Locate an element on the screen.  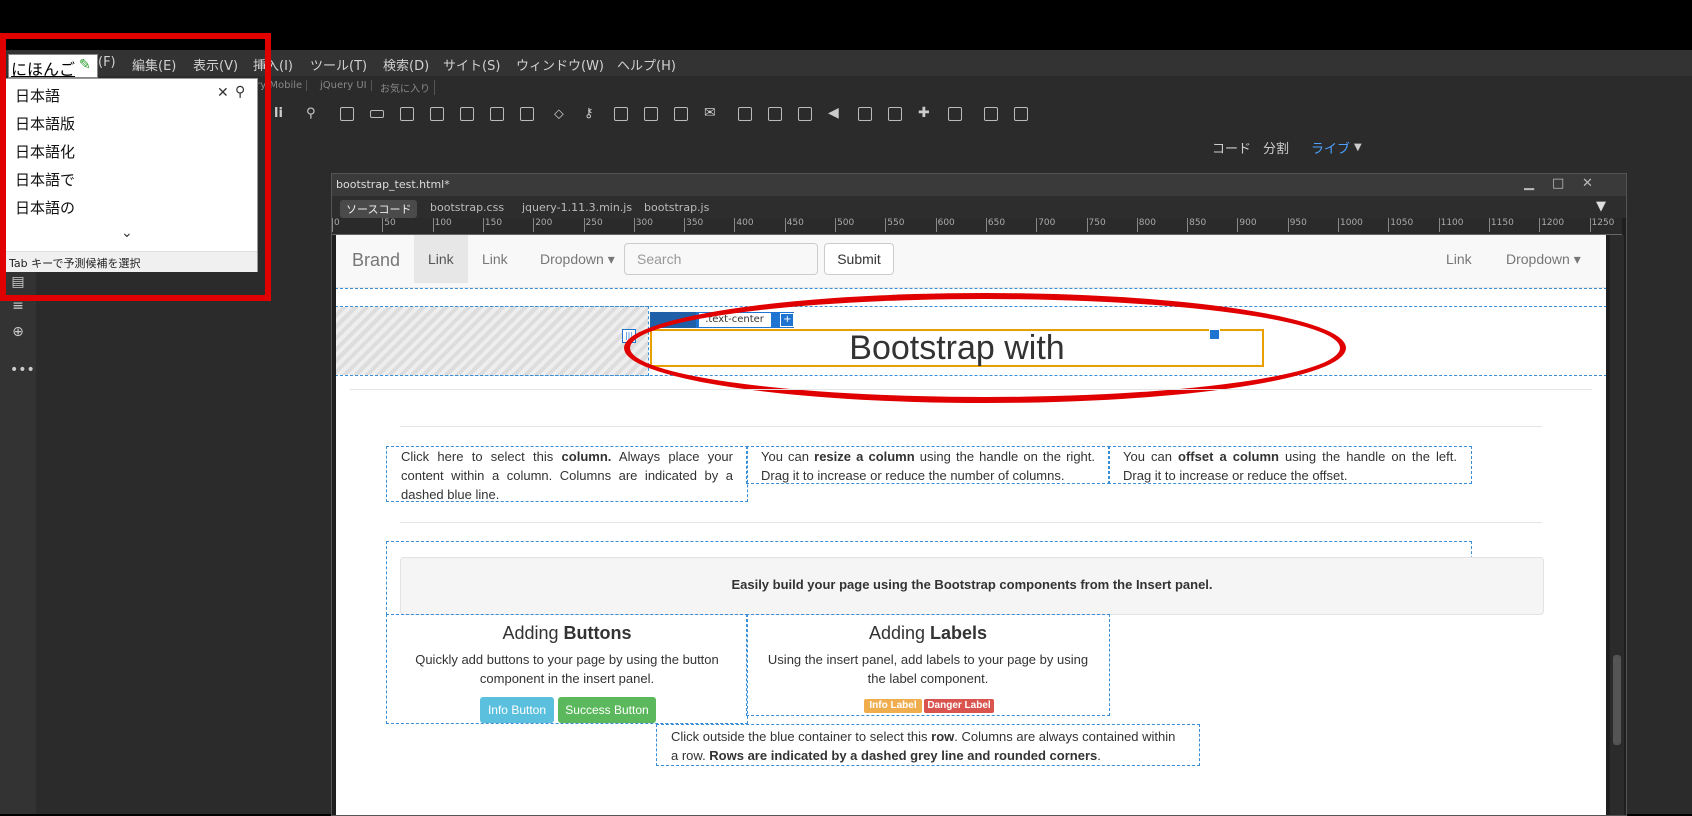
live-view-button: ライブ is located at coordinates (1330, 147).